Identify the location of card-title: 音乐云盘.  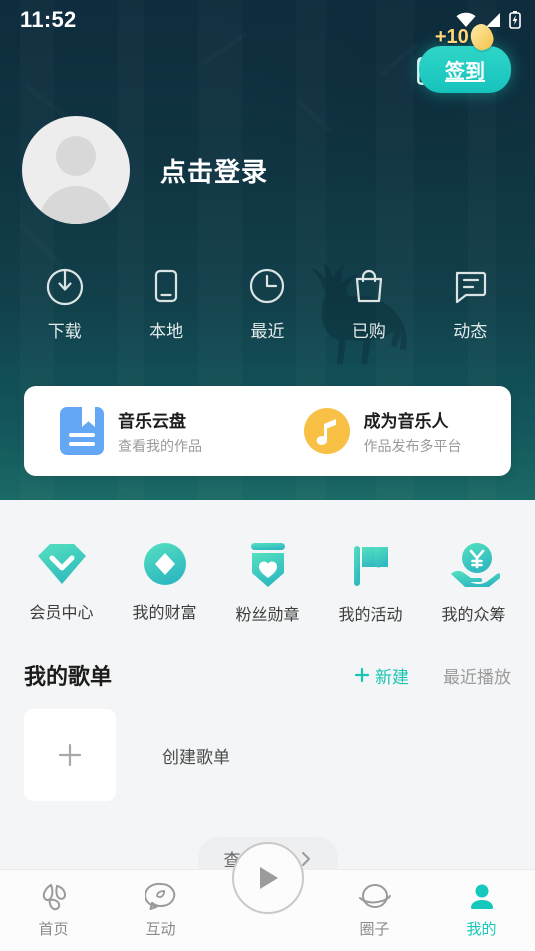
(152, 421).